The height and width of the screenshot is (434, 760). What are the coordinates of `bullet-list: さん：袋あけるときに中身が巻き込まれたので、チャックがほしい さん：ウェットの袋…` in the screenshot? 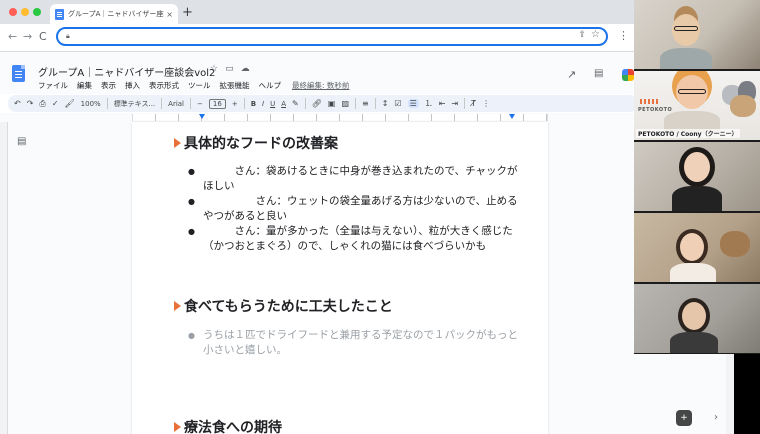 It's located at (353, 209).